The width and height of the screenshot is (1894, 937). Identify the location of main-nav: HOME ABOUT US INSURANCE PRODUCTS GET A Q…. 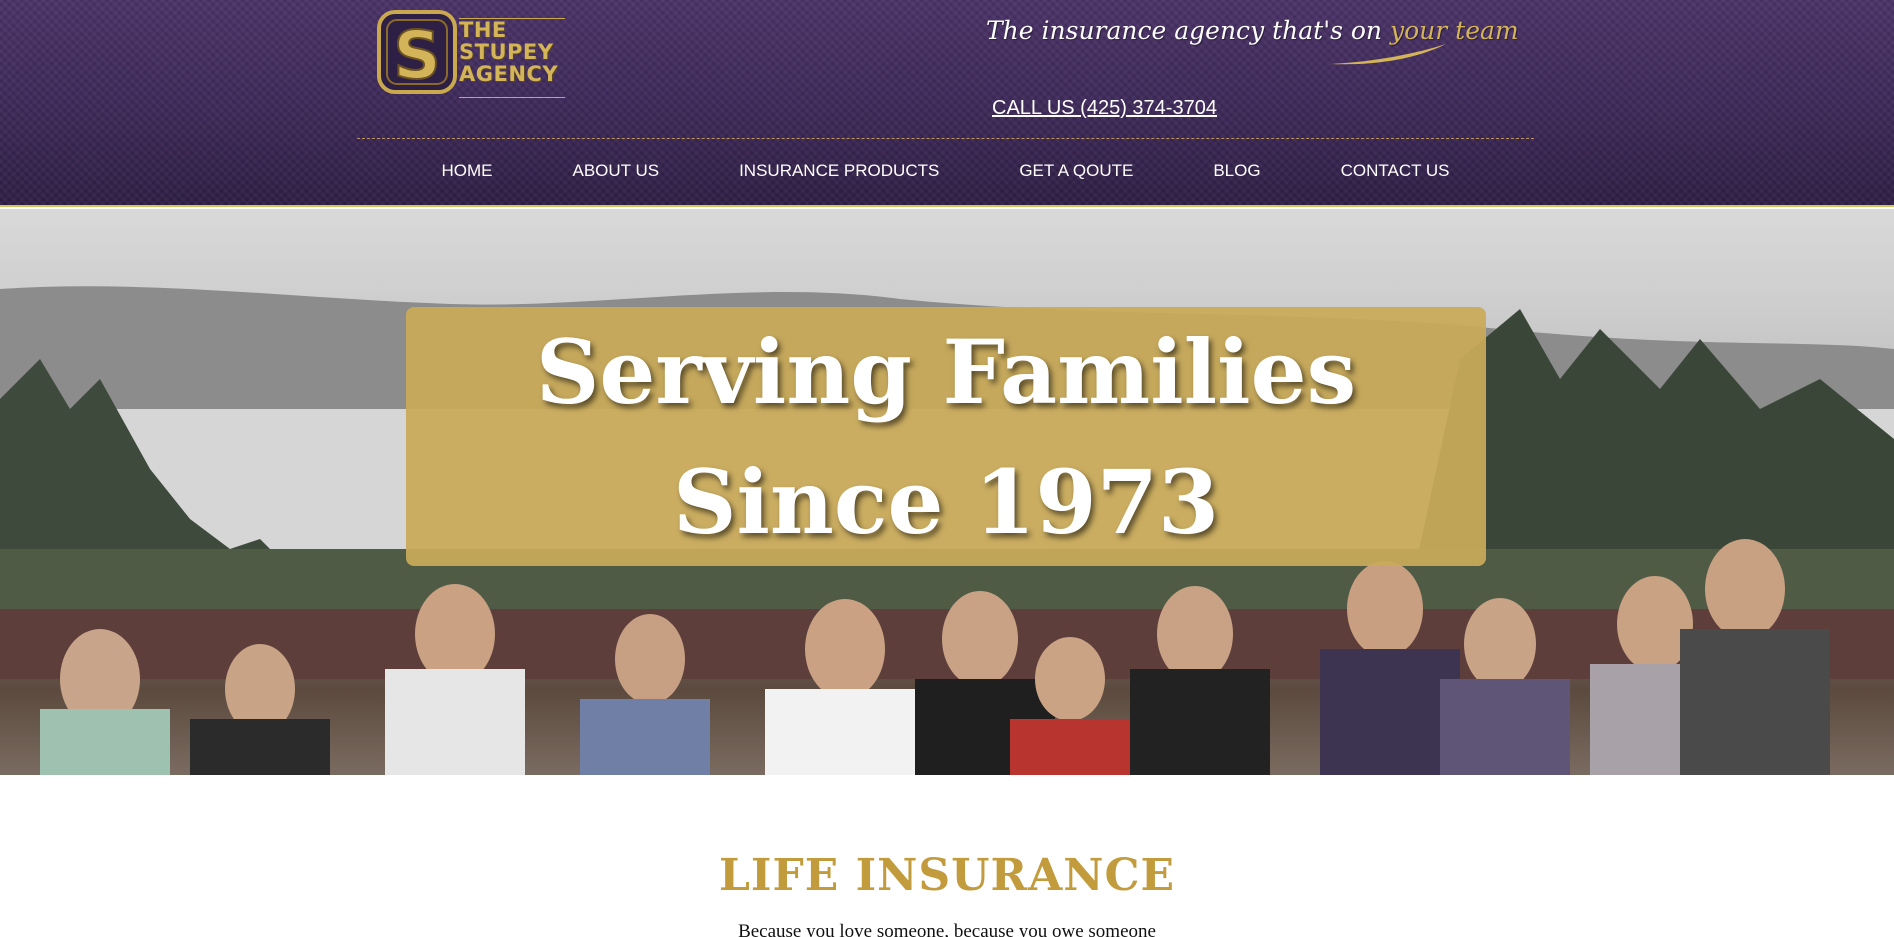
(945, 171).